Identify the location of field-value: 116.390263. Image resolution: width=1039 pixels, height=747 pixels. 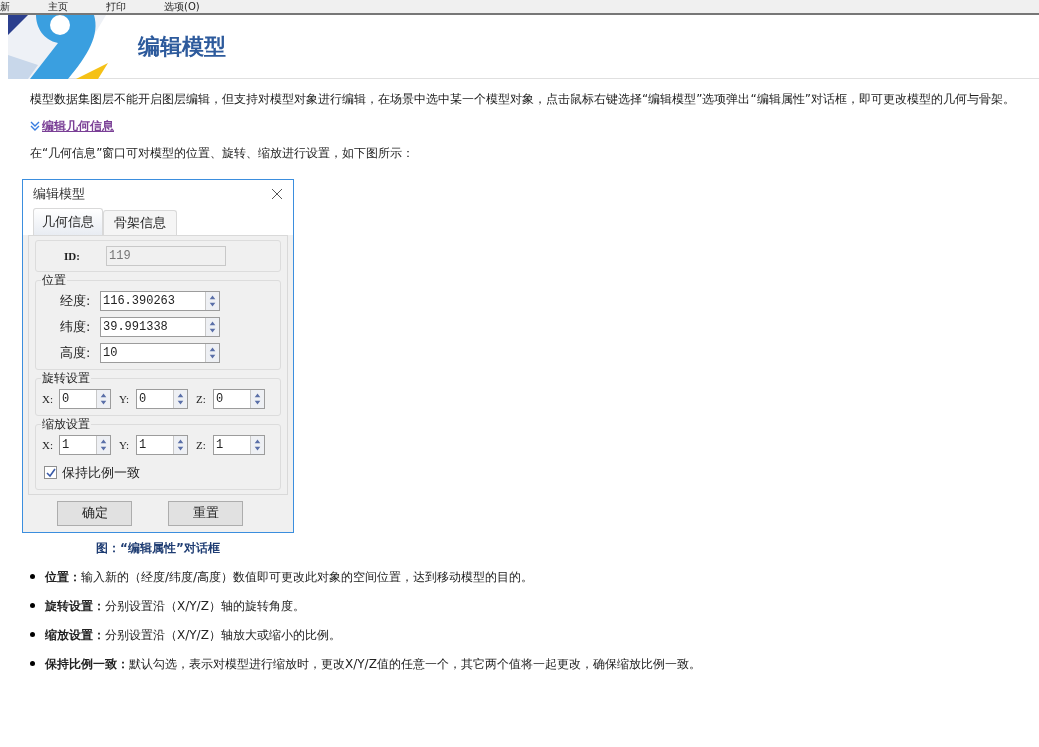
(139, 301).